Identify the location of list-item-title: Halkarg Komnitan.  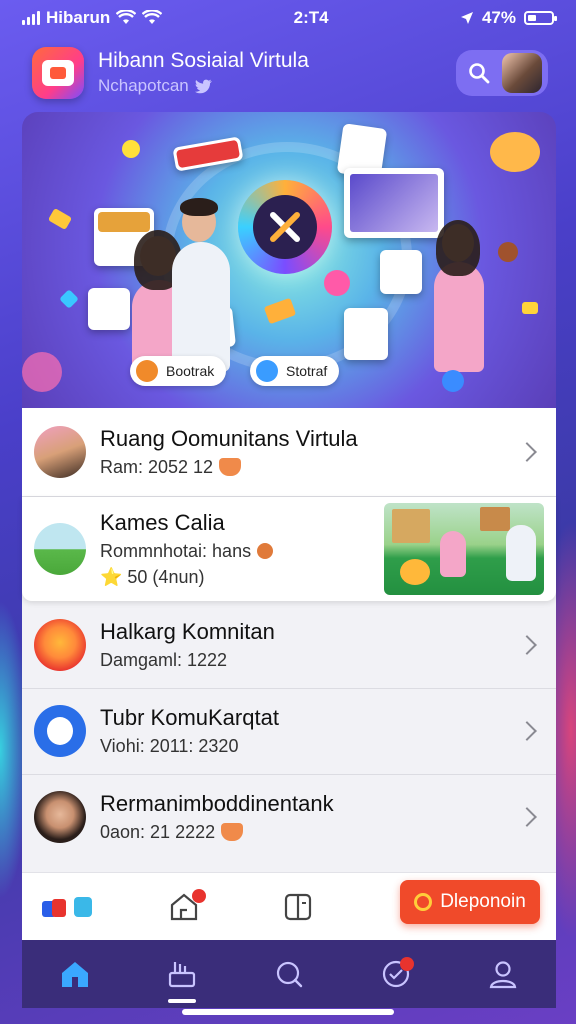
(187, 631).